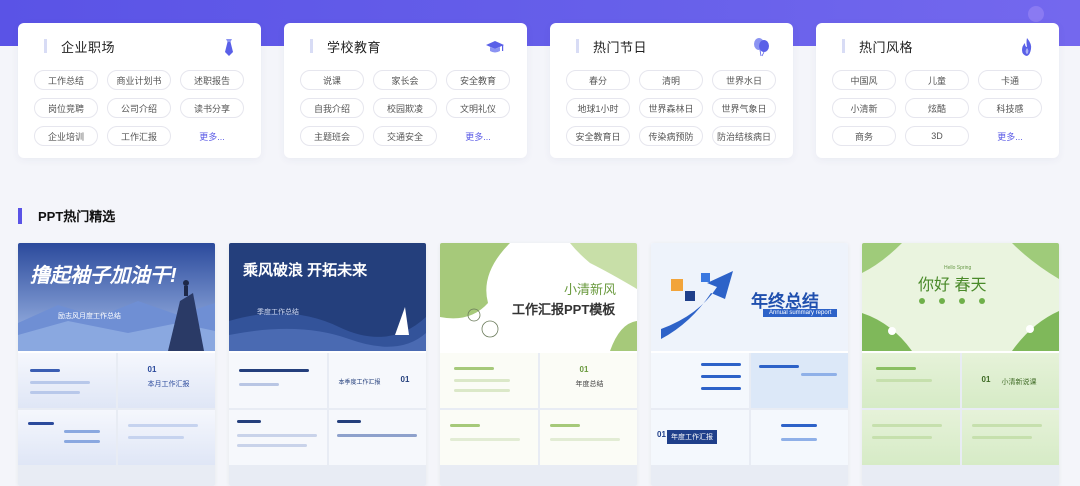 The image size is (1080, 486). What do you see at coordinates (864, 136) in the screenshot?
I see `tag-item: 商务` at bounding box center [864, 136].